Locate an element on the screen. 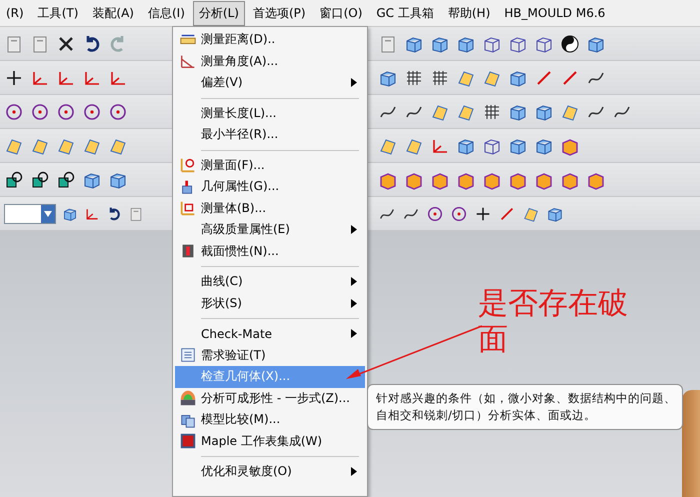 This screenshot has height=497, width=700. menu-item: Maple 工作表集成(W) is located at coordinates (270, 441).